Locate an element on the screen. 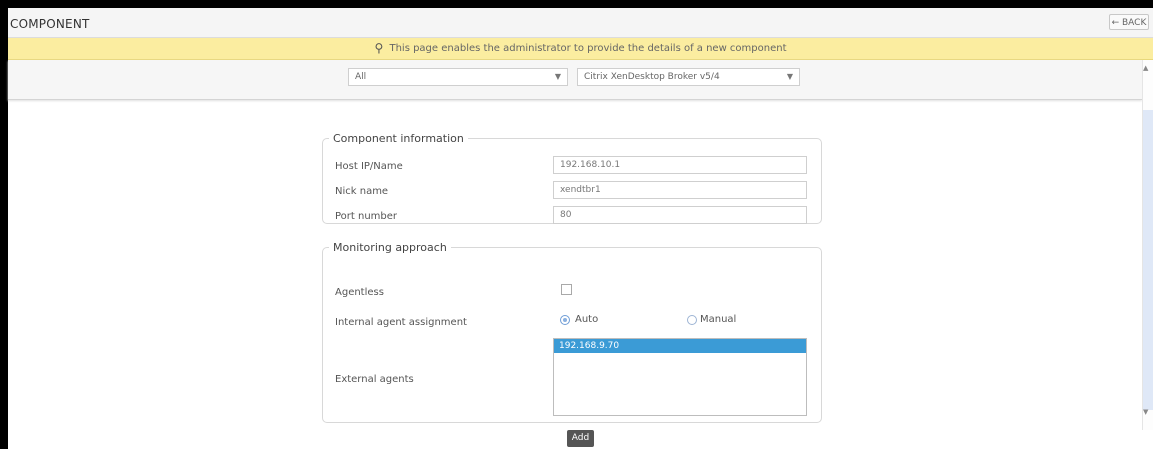  page-title: COMPONENT is located at coordinates (50, 24).